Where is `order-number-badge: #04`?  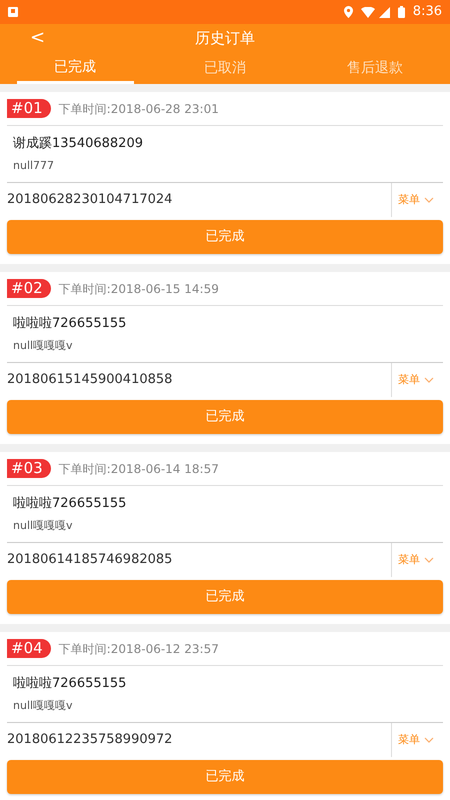
order-number-badge: #04 is located at coordinates (29, 648).